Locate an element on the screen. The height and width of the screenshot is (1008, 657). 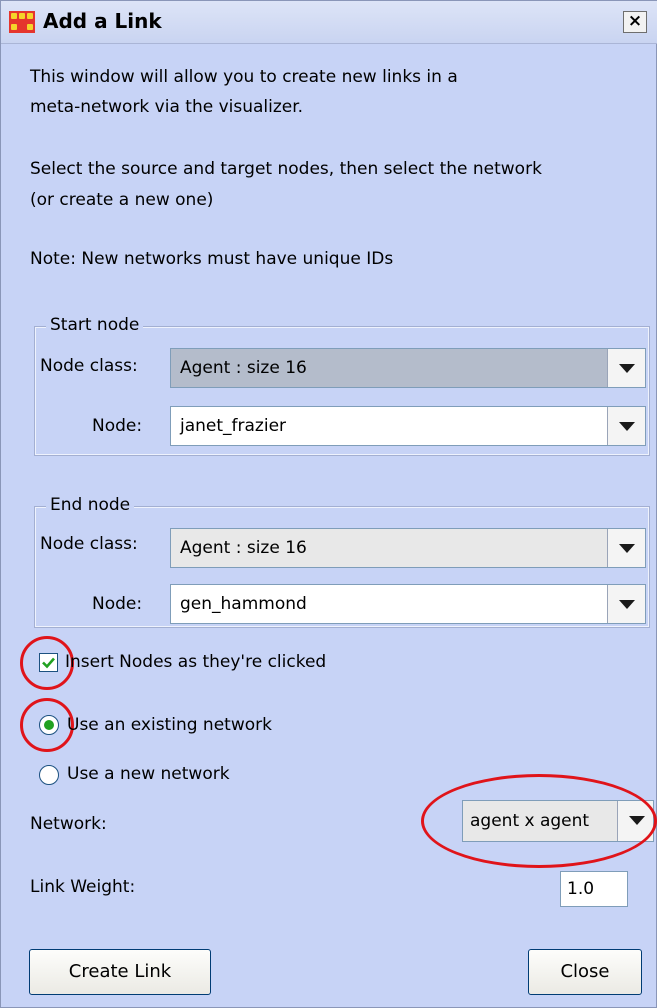
end-node-title: End node is located at coordinates (90, 505).